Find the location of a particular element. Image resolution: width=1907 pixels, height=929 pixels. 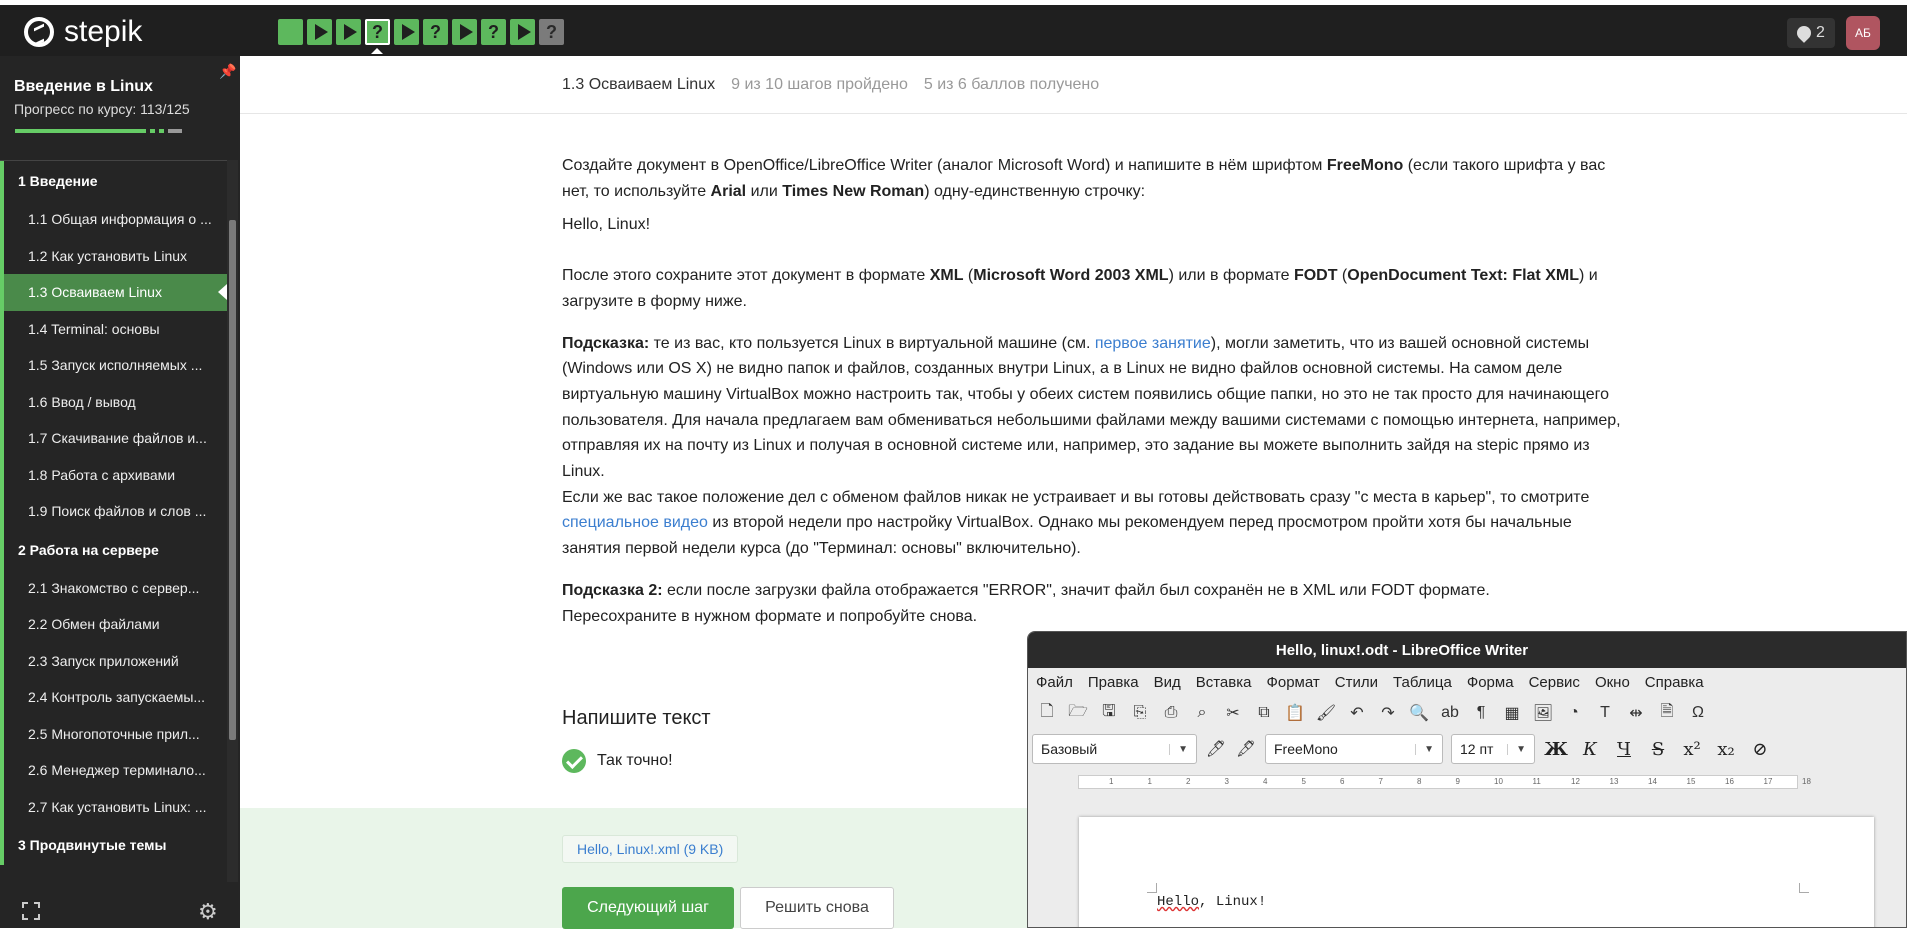

horizontal-ruler: 1 1 2 3 4 5 6 7 8 9 10 11 12 13 14 15 16 17 18 is located at coordinates (1444, 782).